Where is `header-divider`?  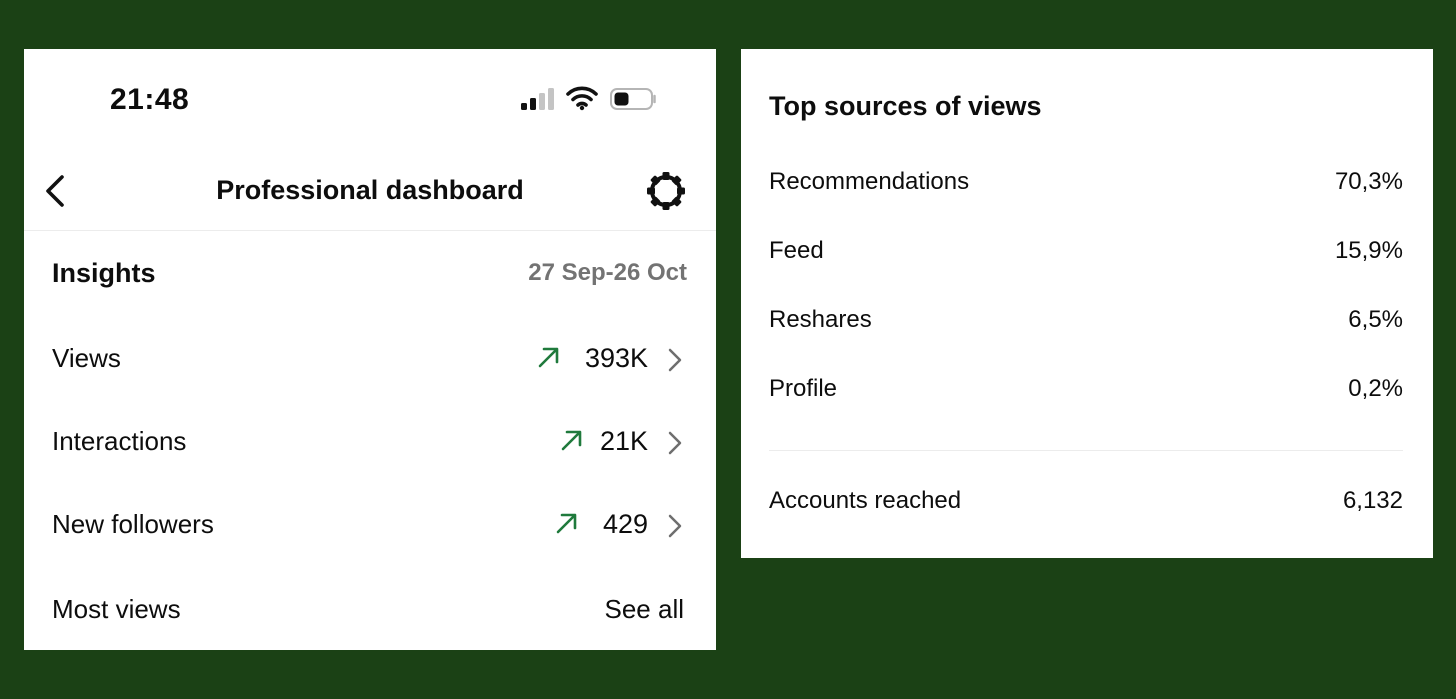 header-divider is located at coordinates (370, 230).